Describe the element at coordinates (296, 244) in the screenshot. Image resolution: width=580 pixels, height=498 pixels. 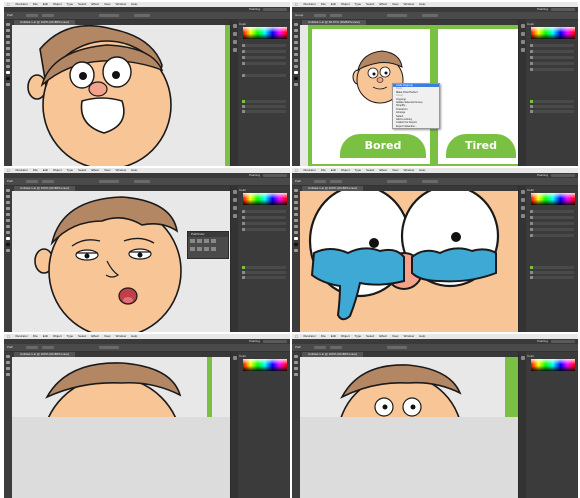
I see `stroke-swatch-icon` at that location.